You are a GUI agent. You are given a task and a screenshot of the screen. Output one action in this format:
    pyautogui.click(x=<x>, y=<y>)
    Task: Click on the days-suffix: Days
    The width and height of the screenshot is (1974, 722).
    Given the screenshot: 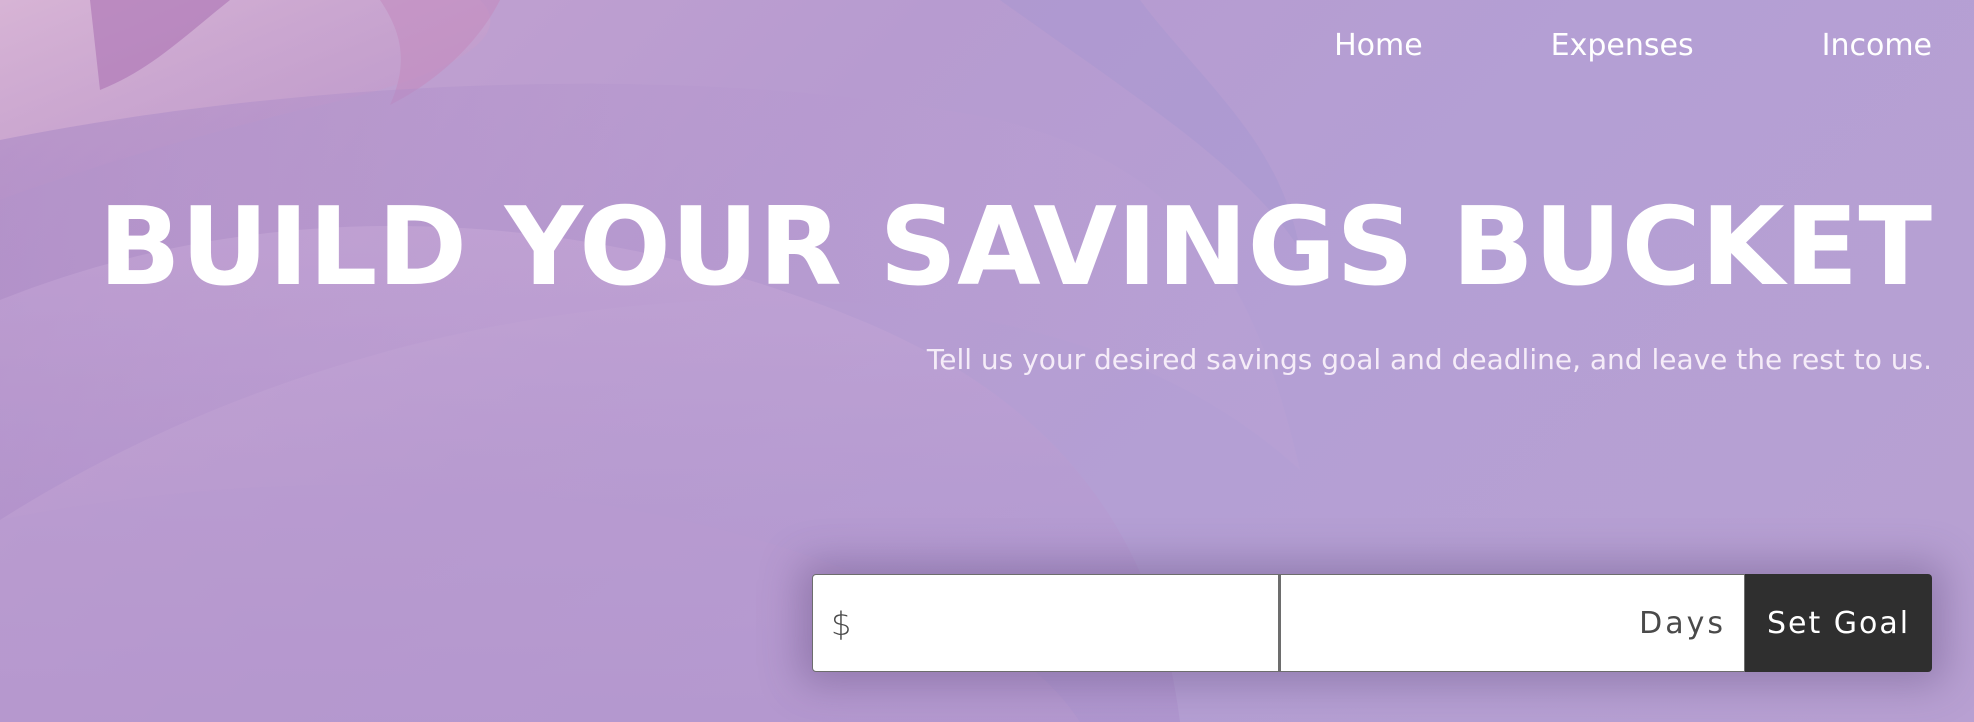 What is the action you would take?
    pyautogui.click(x=1682, y=623)
    